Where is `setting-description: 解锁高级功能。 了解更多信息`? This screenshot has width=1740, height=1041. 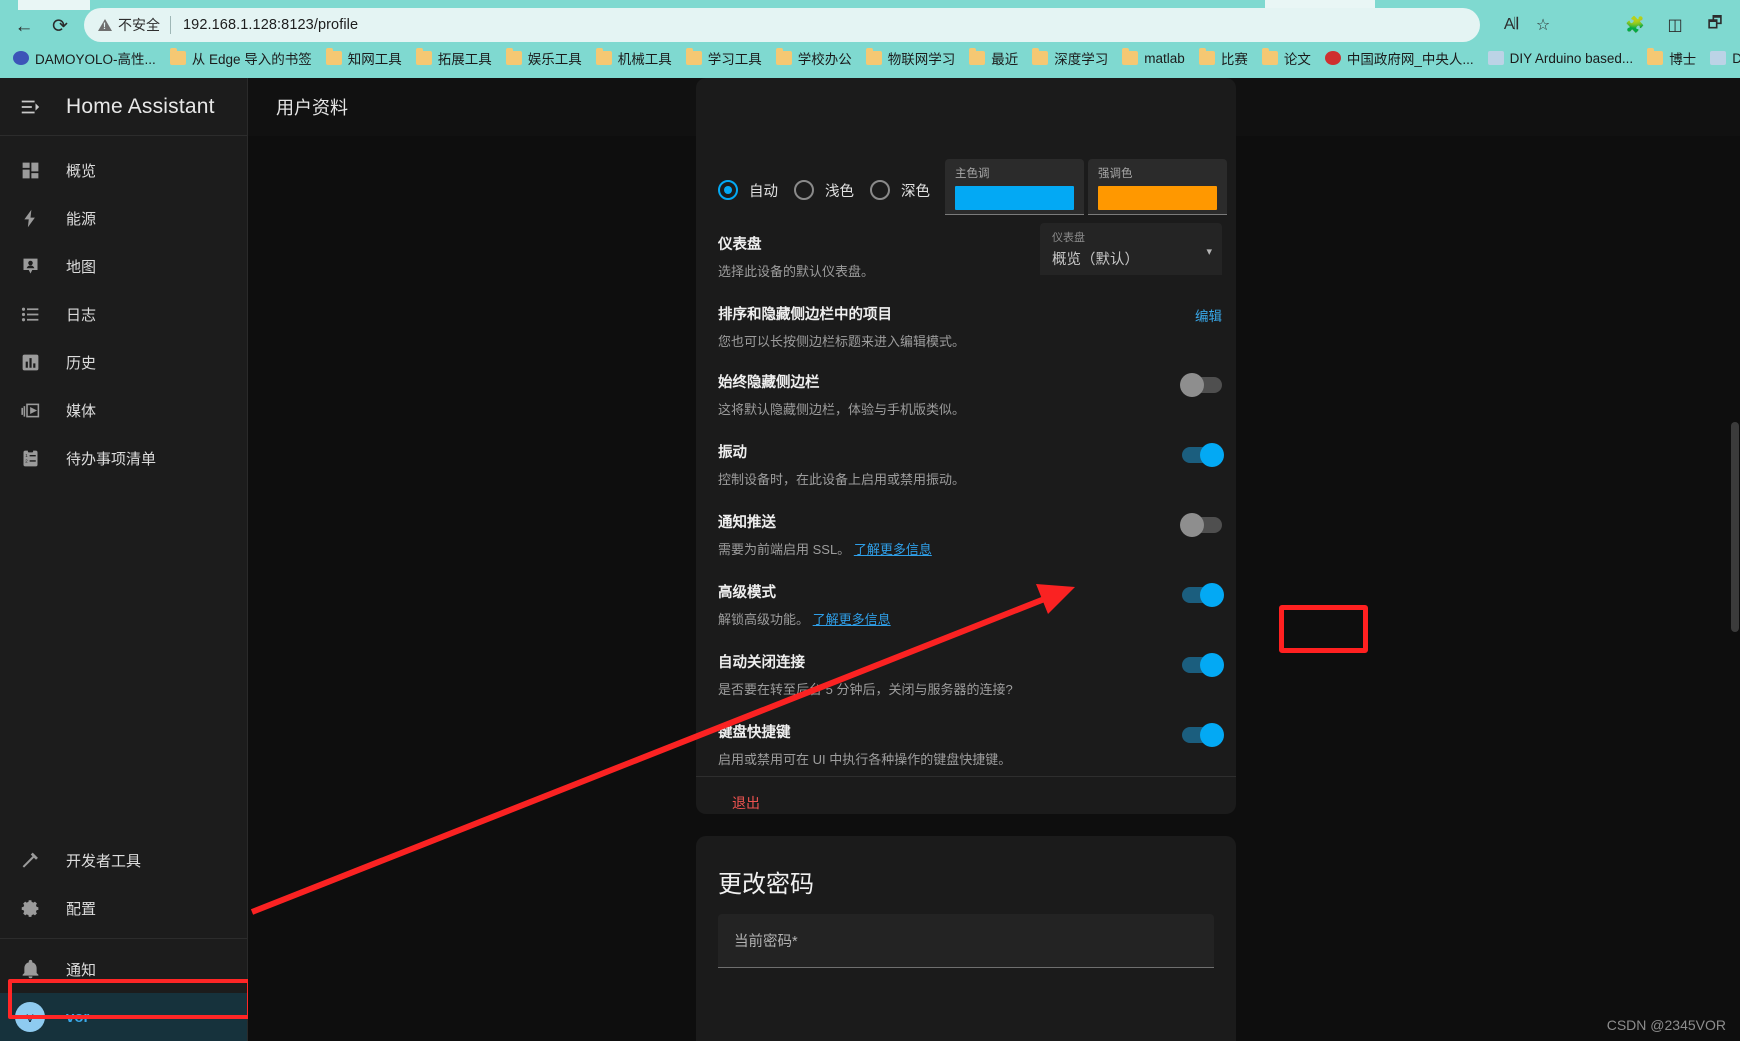 setting-description: 解锁高级功能。 了解更多信息 is located at coordinates (966, 618).